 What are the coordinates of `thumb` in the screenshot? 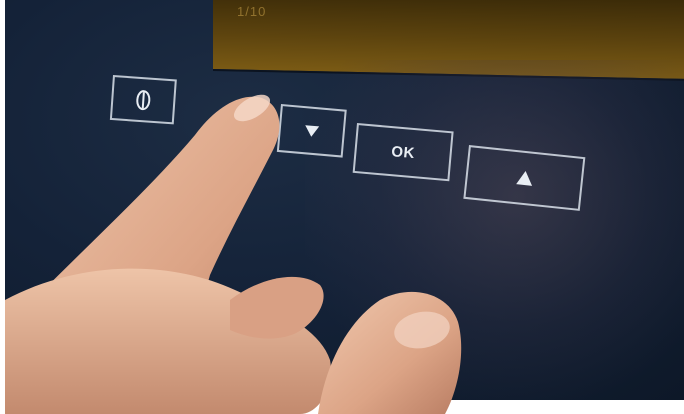 It's located at (390, 352).